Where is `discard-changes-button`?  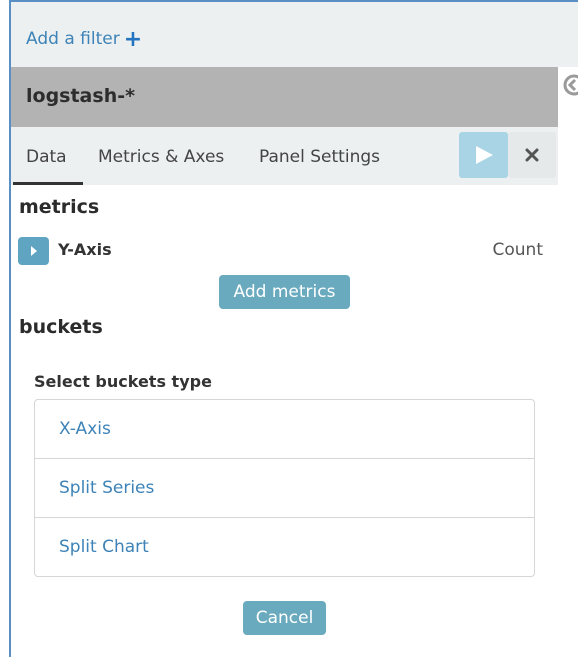 discard-changes-button is located at coordinates (532, 155).